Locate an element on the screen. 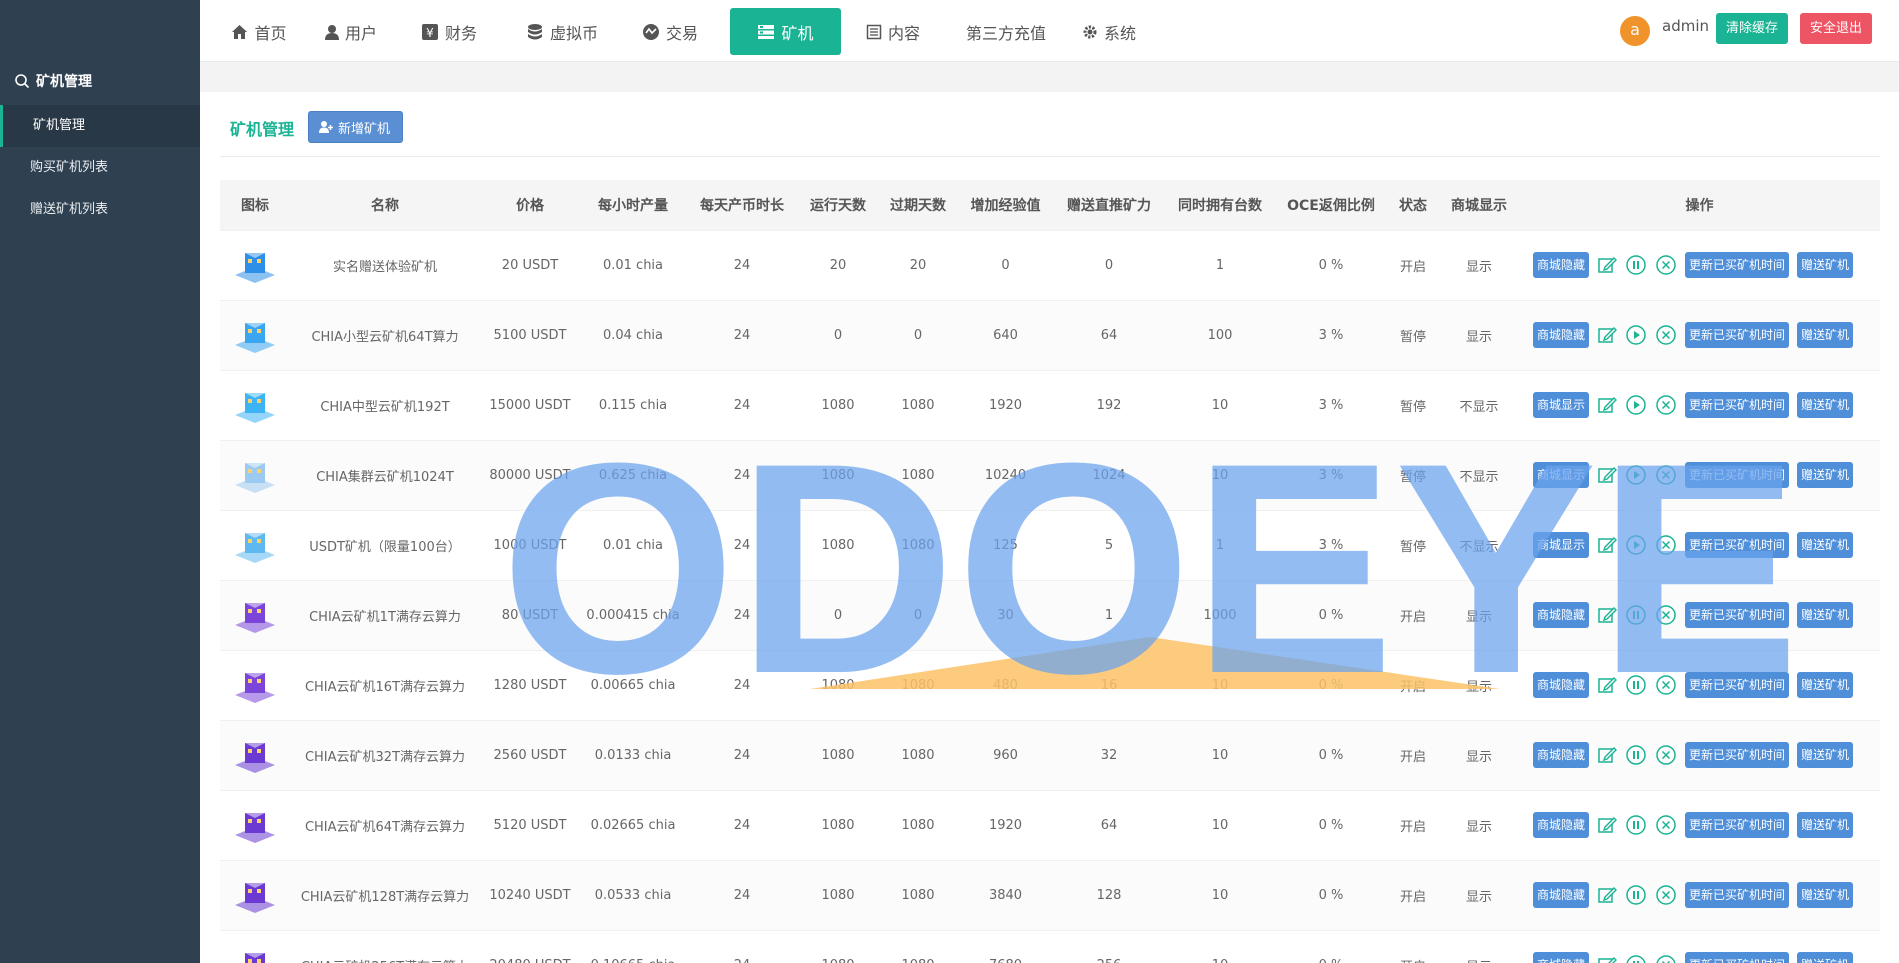 This screenshot has height=963, width=1899. add-miner-label: 新增矿机 is located at coordinates (364, 129).